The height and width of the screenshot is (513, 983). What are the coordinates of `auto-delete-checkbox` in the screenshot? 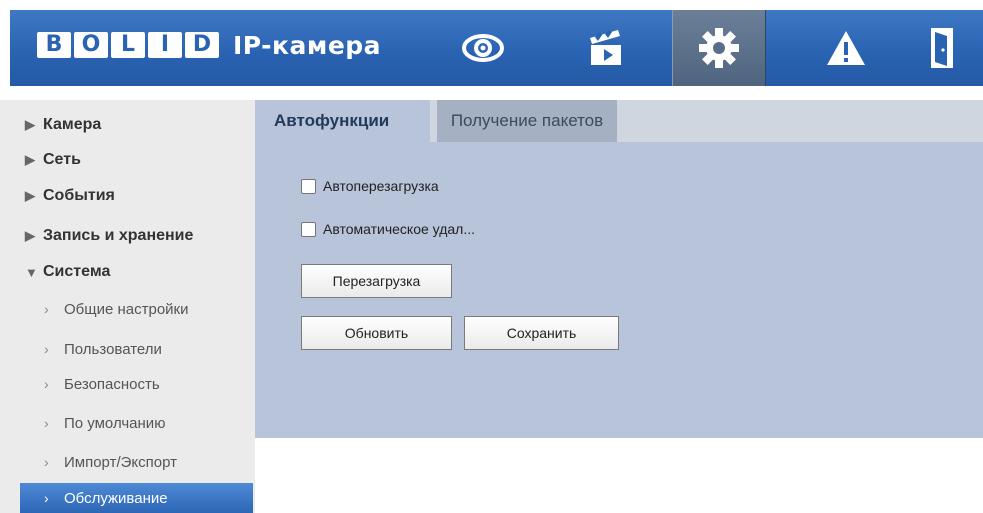 It's located at (308, 229).